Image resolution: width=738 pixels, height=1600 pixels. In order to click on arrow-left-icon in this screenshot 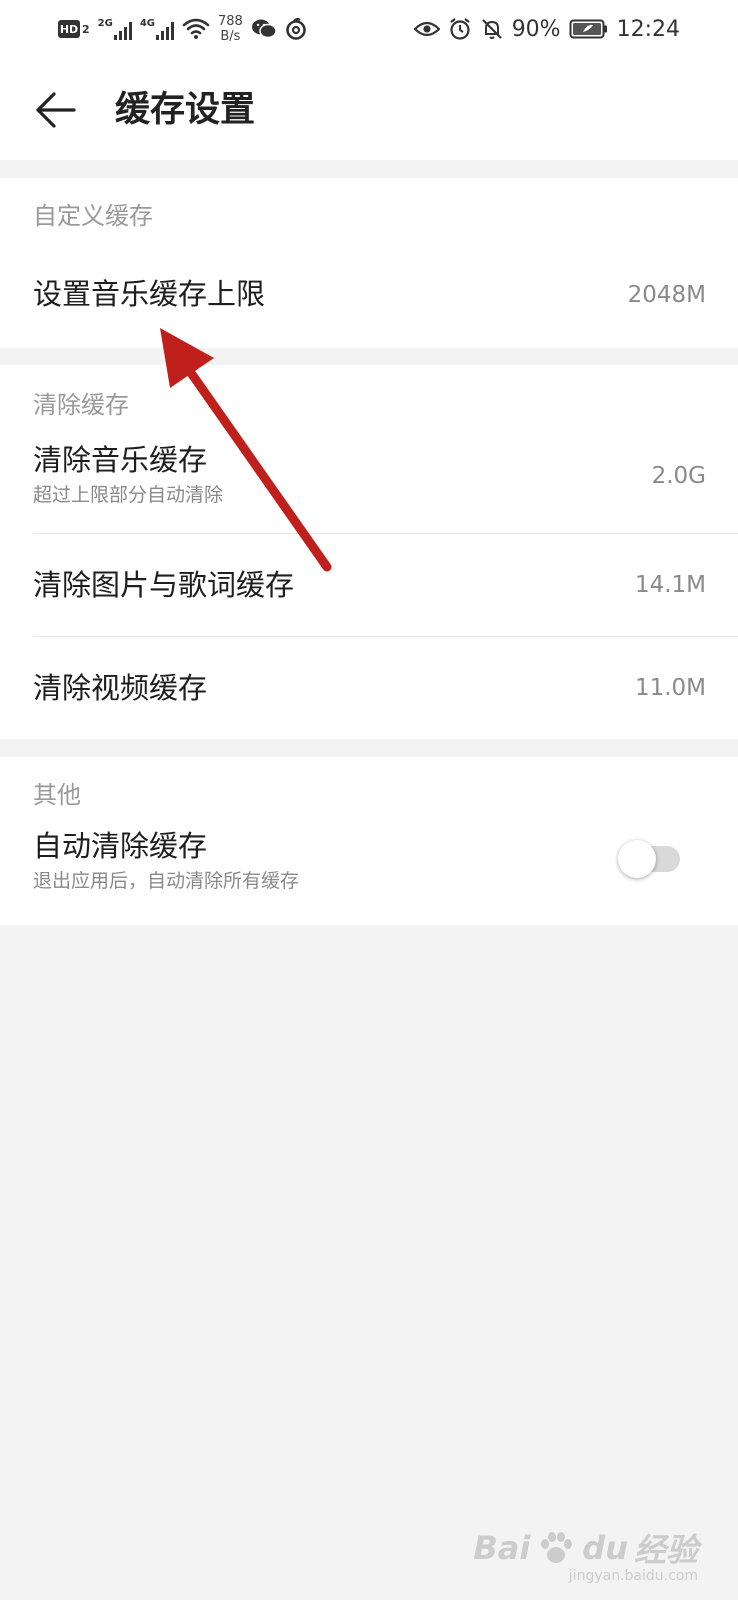, I will do `click(56, 110)`.